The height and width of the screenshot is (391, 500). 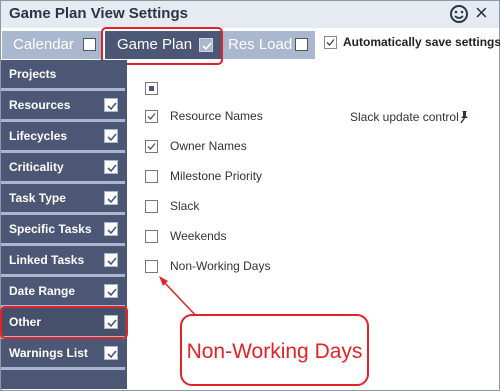 I want to click on option-label: Resource Names, so click(x=216, y=116).